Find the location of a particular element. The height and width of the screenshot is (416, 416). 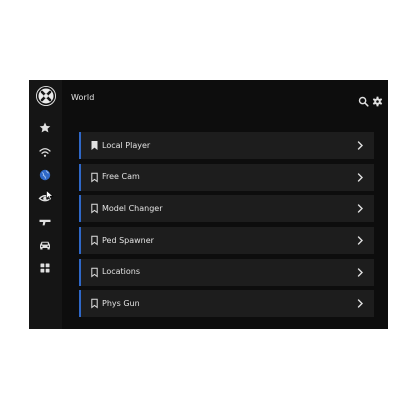

menu-item-free-cam: Free Cam is located at coordinates (226, 177).